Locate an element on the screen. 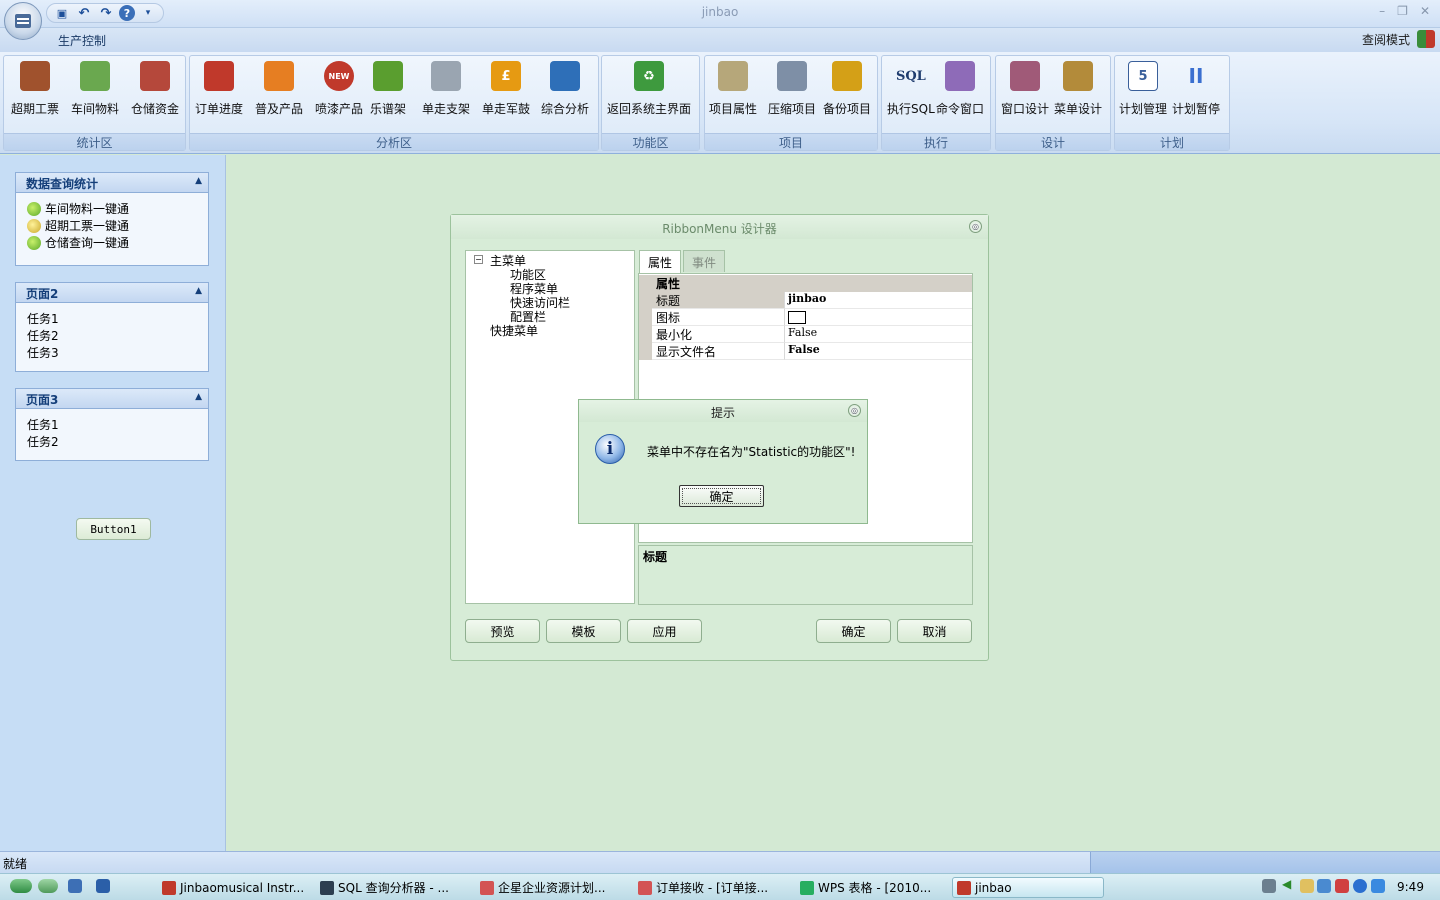  ribbon-button: 综合分析 is located at coordinates (565, 95).